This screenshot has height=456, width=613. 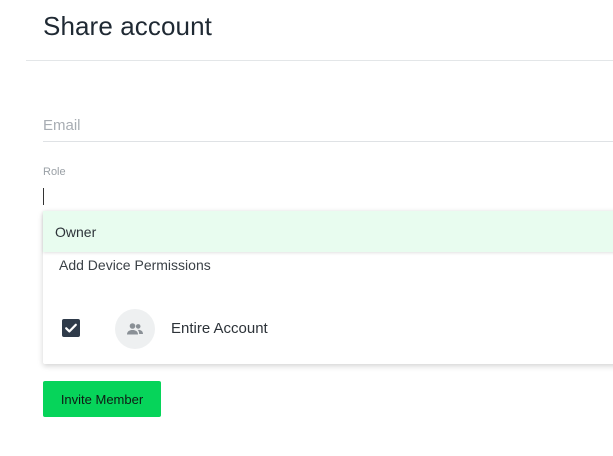 What do you see at coordinates (54, 172) in the screenshot?
I see `role-label: Role` at bounding box center [54, 172].